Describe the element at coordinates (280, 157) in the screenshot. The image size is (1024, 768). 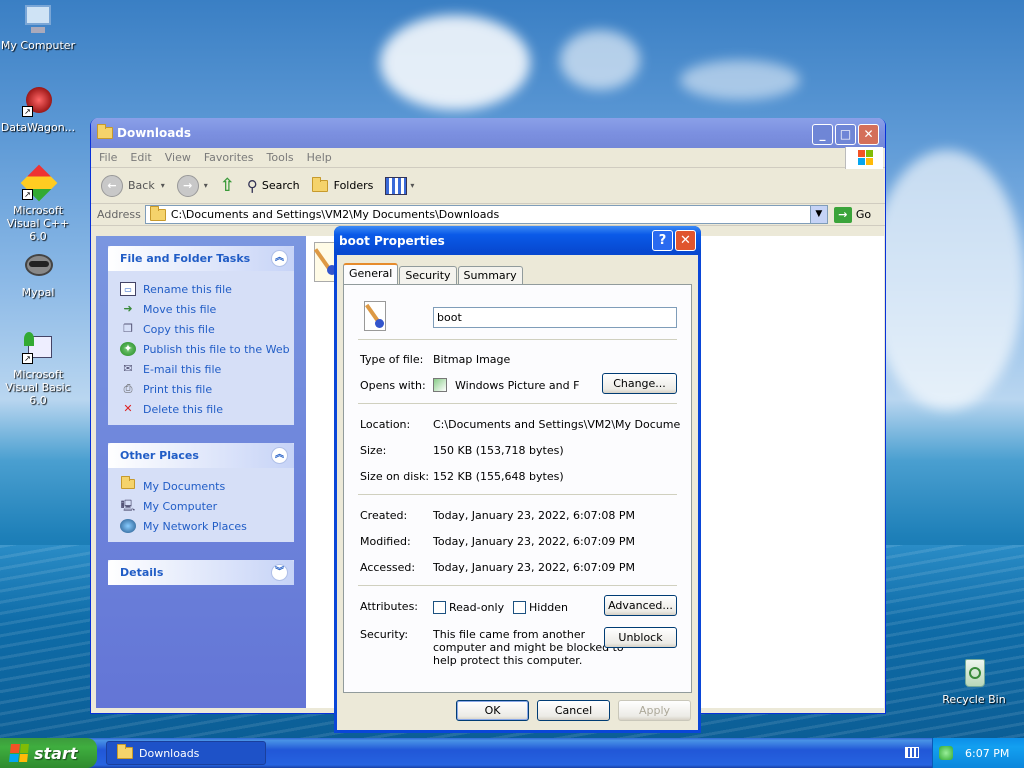
I see `menu-tools: Tools` at that location.